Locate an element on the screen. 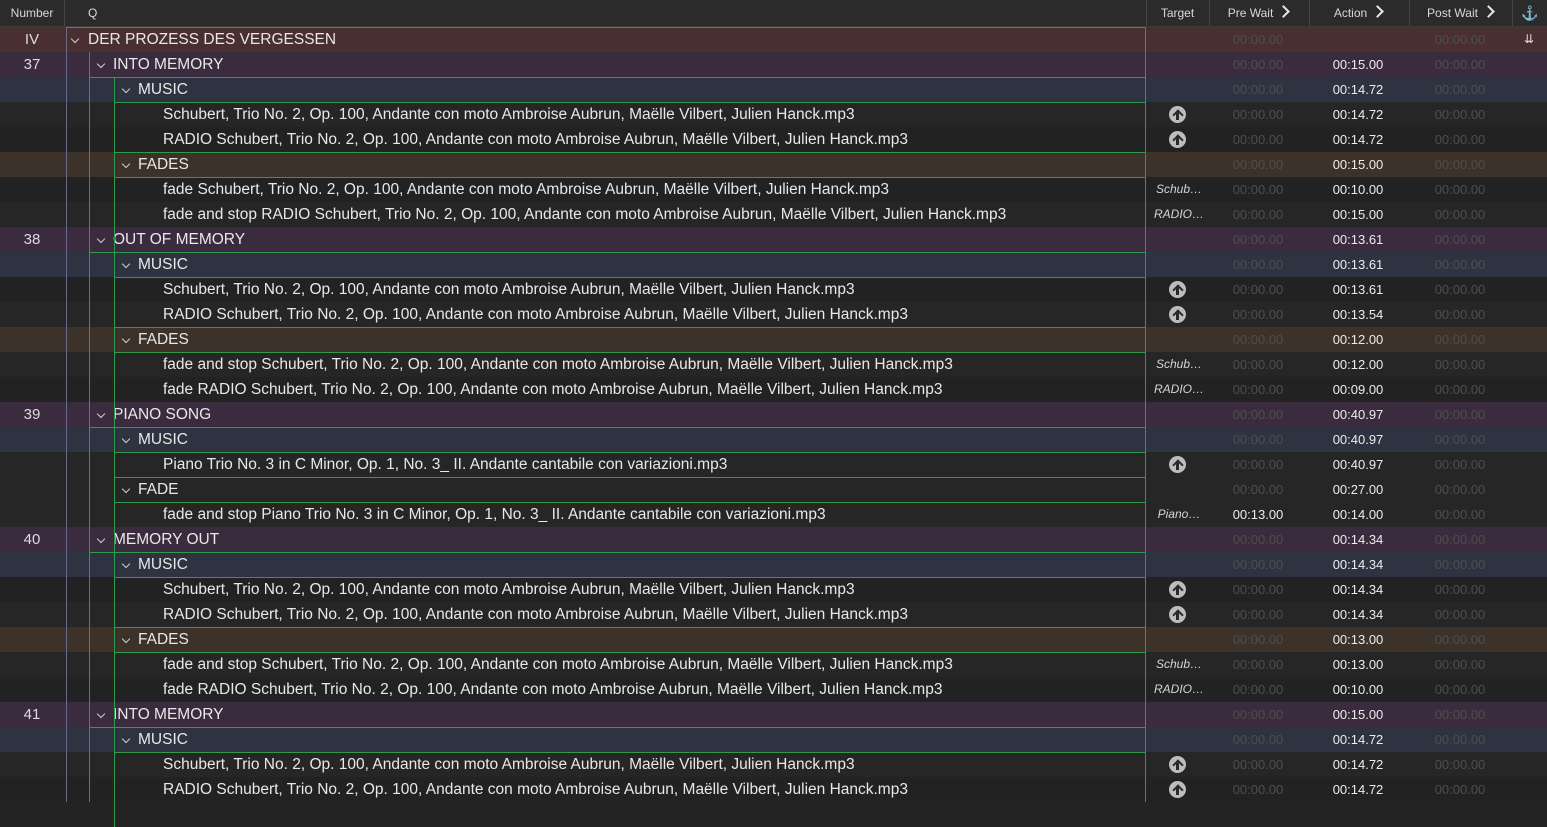 The width and height of the screenshot is (1547, 827). column-divider is located at coordinates (1512, 13).